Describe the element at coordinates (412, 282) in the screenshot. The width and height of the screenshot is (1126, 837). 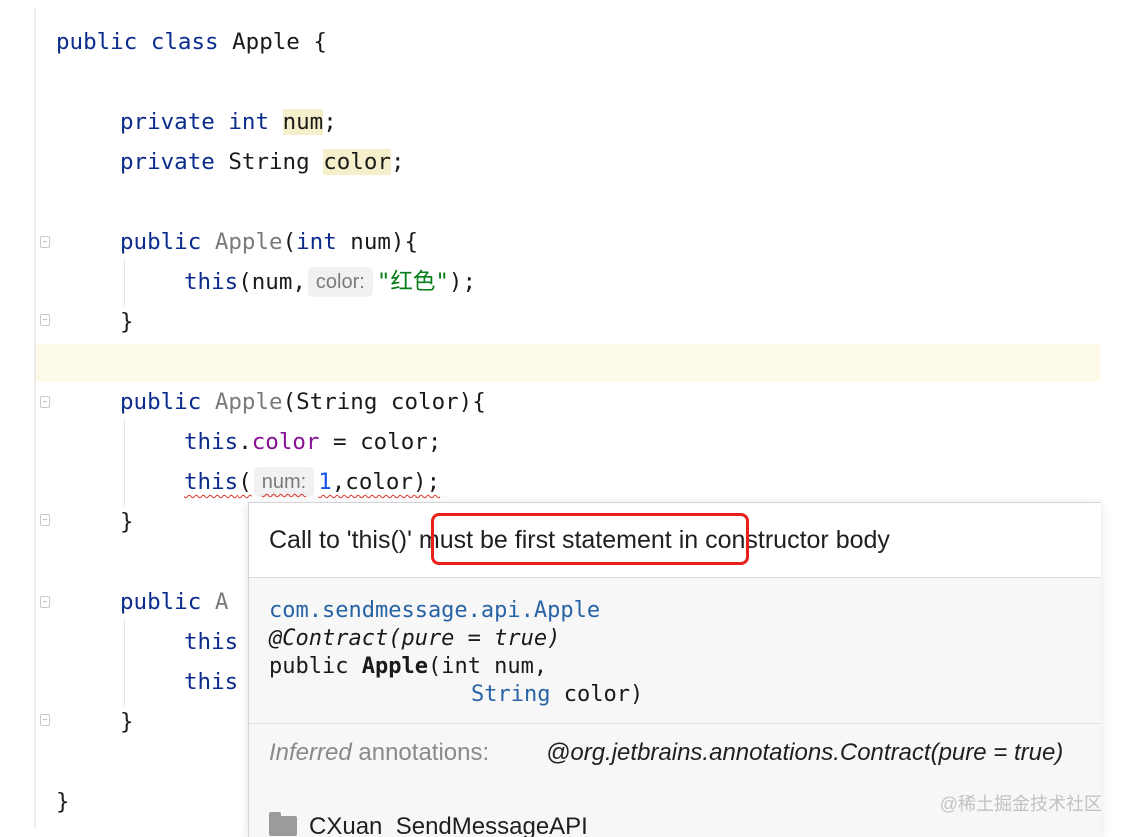
I see `string-literal: "红色"` at that location.